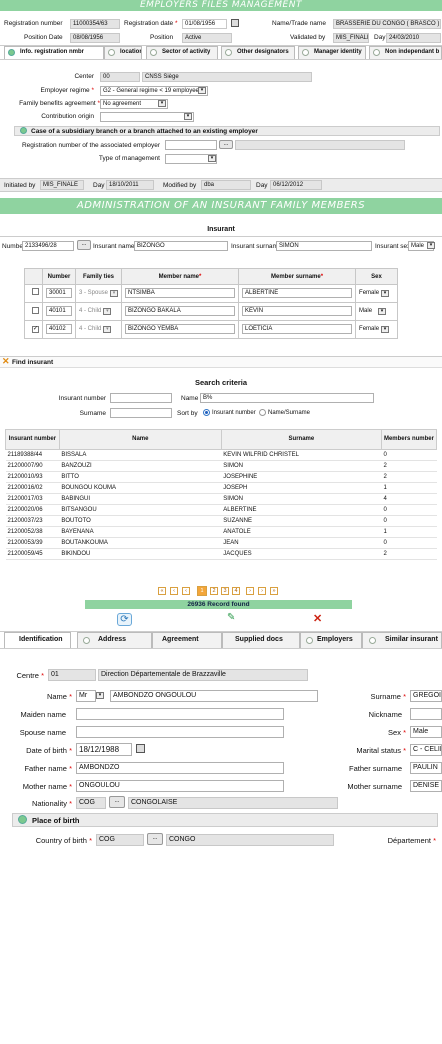 Image resolution: width=442 pixels, height=1044 pixels. I want to click on next-block-button: ›, so click(262, 591).